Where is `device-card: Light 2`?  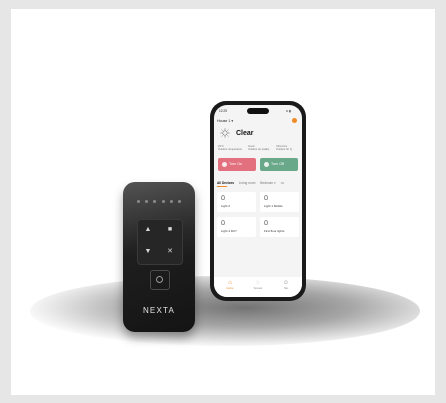
device-card: Light 2 is located at coordinates (236, 202).